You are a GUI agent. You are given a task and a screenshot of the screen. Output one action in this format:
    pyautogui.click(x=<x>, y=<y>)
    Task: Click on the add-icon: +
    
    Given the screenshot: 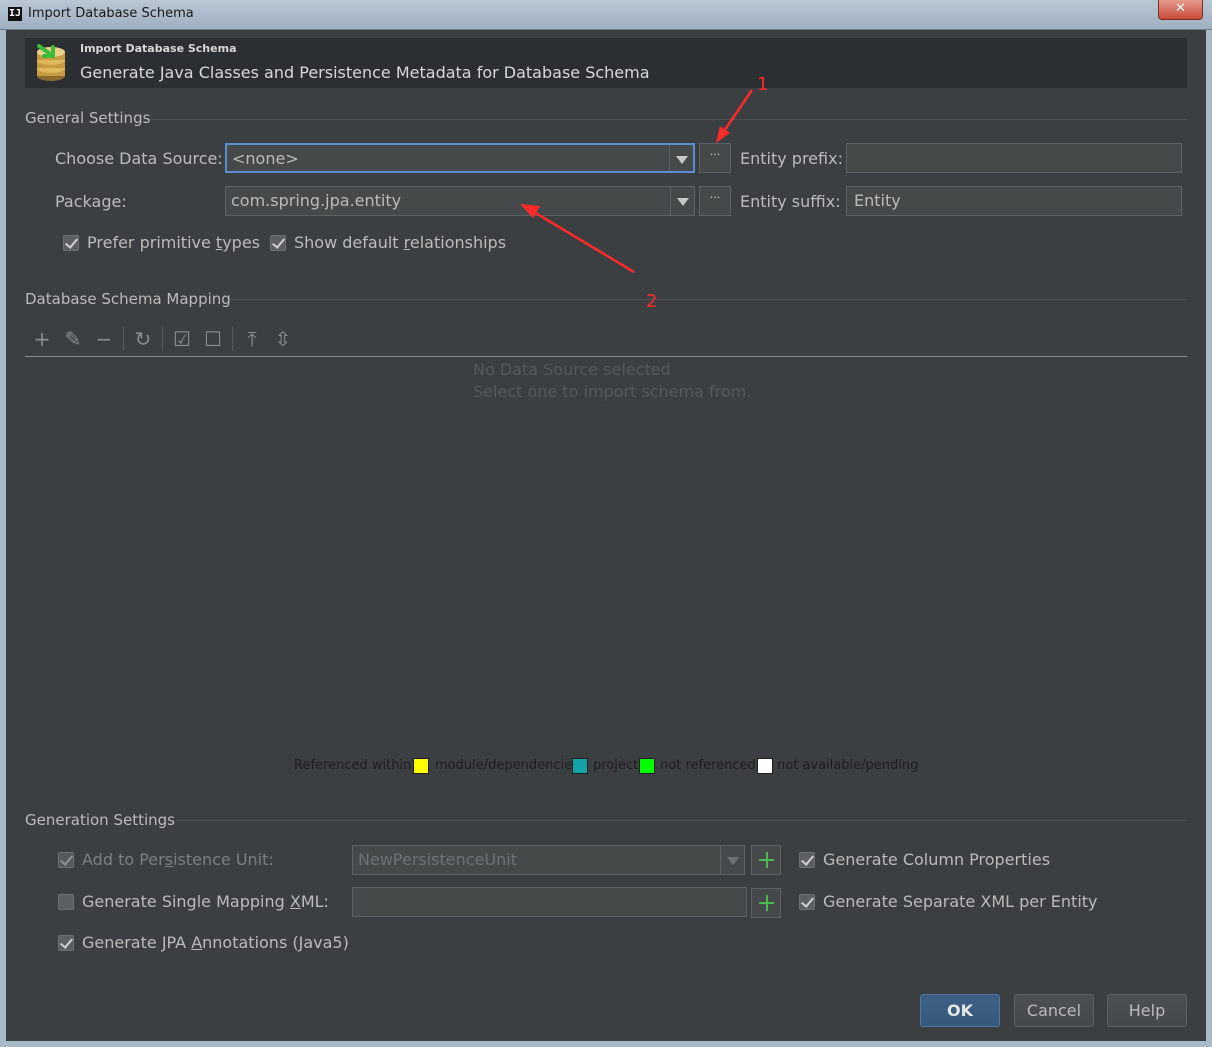 What is the action you would take?
    pyautogui.click(x=42, y=340)
    